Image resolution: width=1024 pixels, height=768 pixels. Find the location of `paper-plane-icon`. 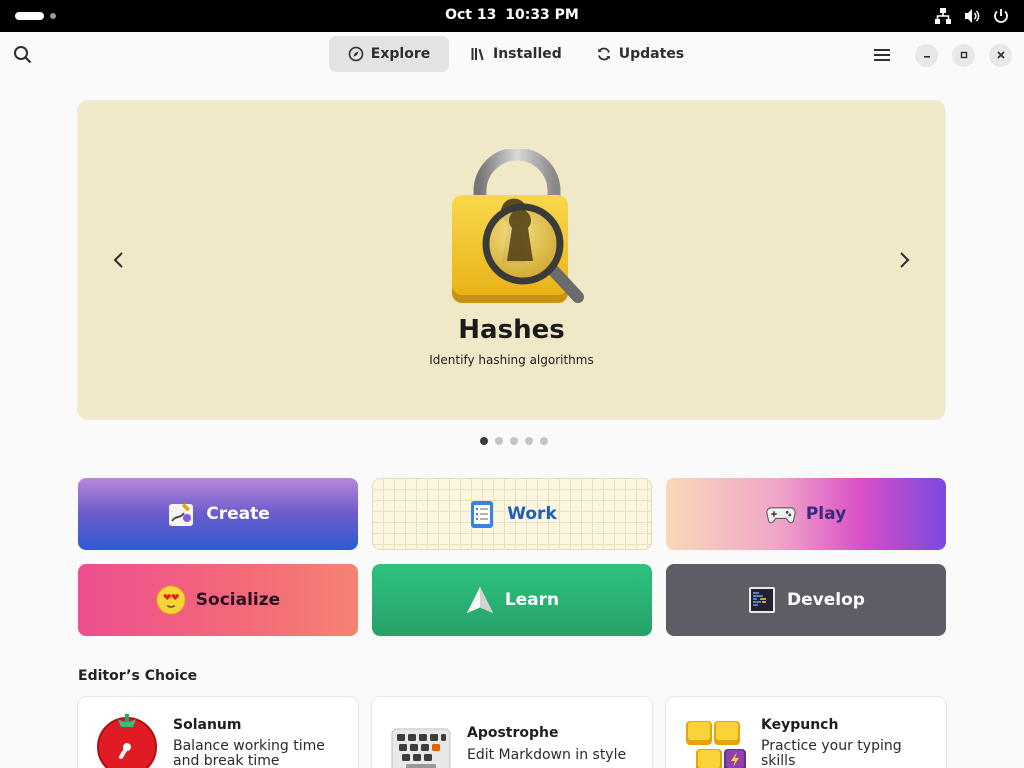

paper-plane-icon is located at coordinates (480, 600).